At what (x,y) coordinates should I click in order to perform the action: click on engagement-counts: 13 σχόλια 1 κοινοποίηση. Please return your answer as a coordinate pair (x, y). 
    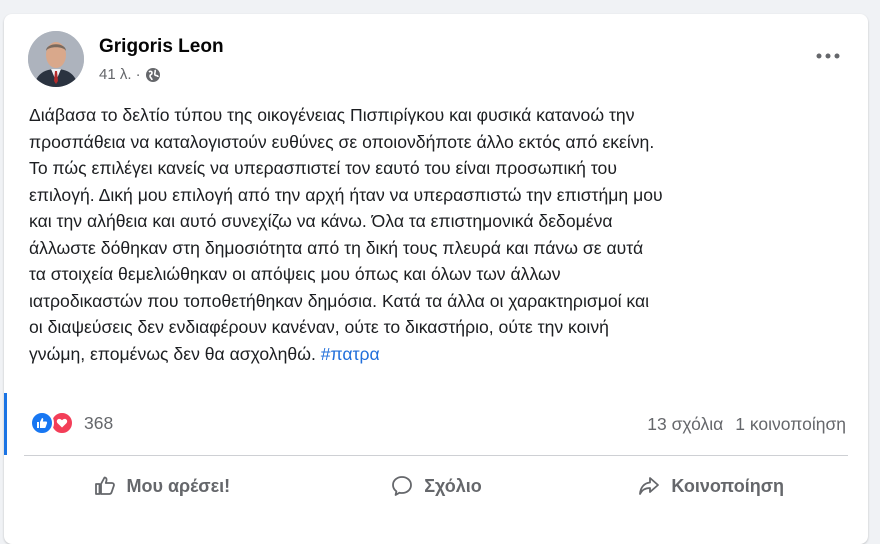
    Looking at the image, I should click on (746, 424).